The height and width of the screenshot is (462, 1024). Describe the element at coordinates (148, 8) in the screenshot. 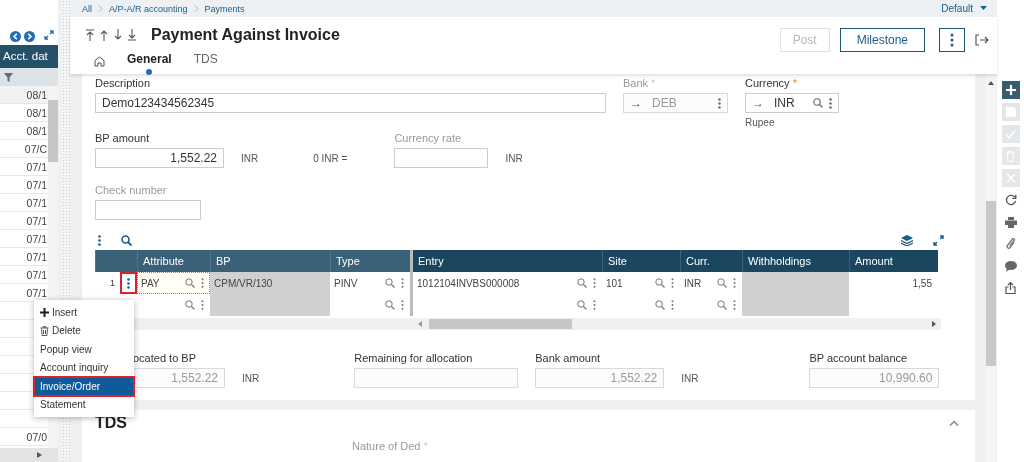

I see `breadcrumb-link: A/P-A/R accounting` at that location.